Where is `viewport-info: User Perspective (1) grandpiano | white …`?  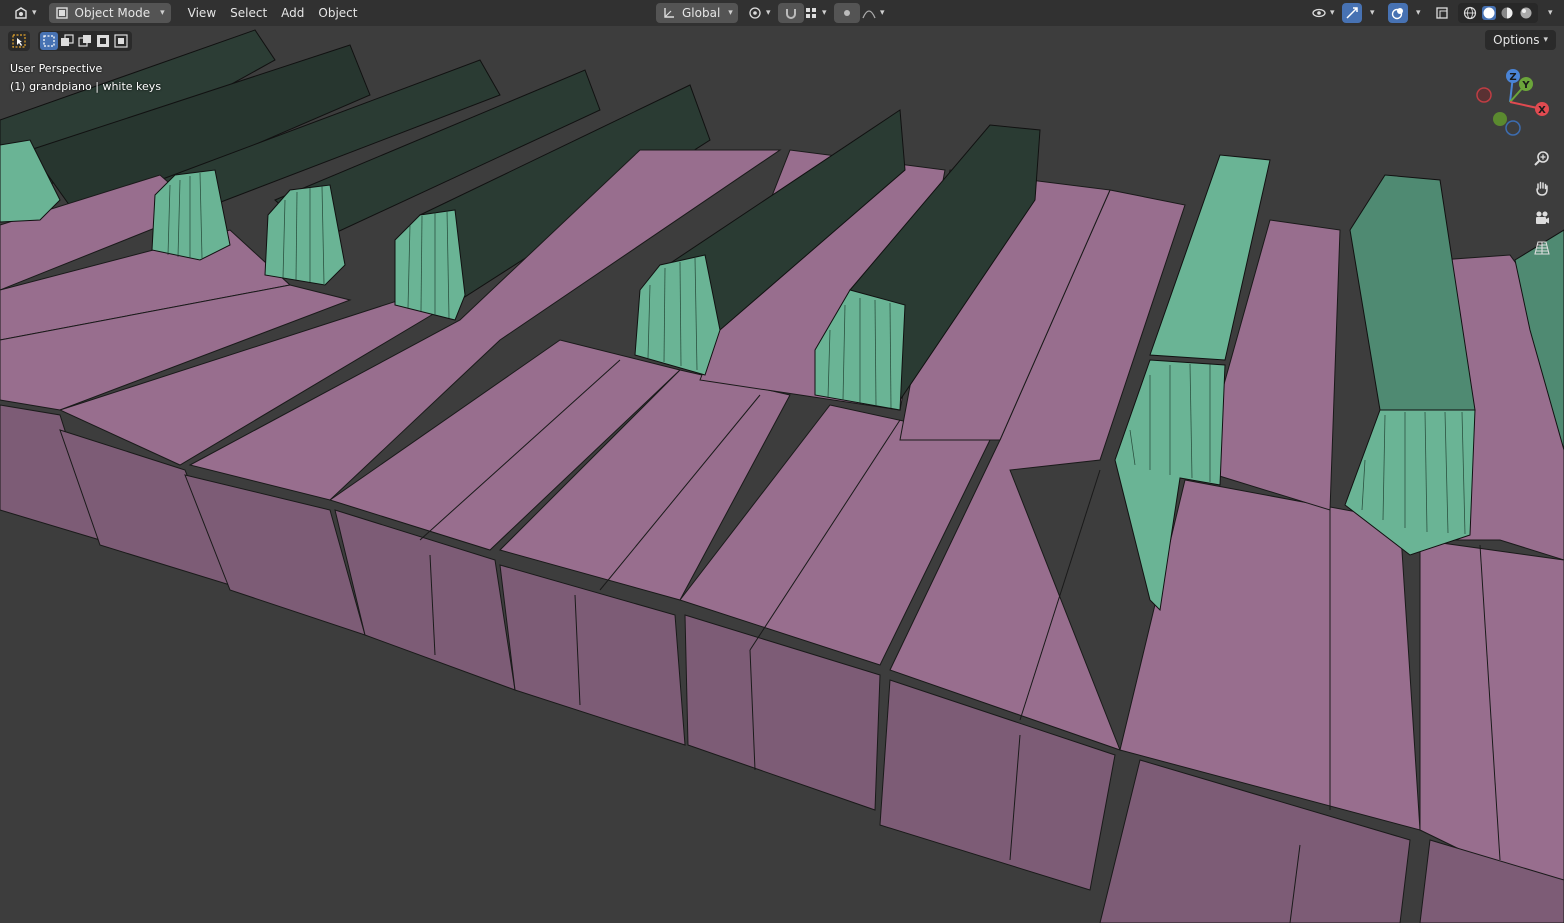 viewport-info: User Perspective (1) grandpiano | white … is located at coordinates (85, 78).